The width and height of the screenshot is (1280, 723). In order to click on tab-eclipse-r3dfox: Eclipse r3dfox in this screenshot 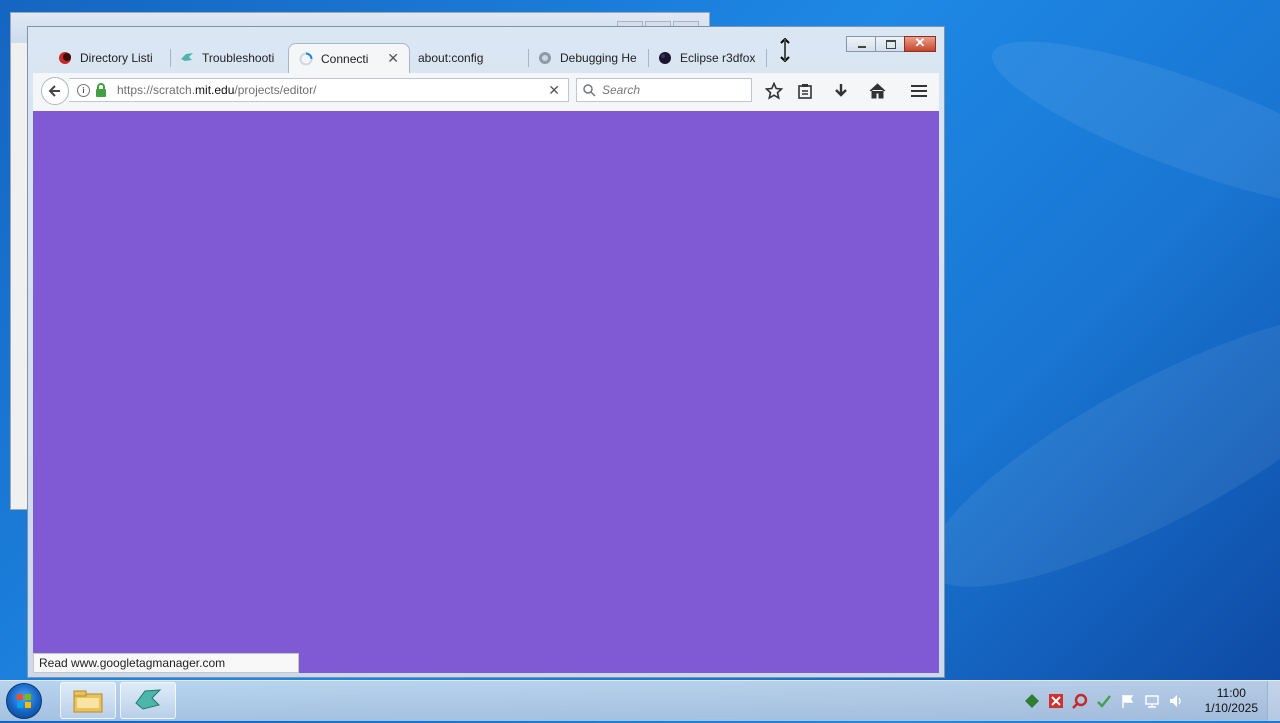, I will do `click(708, 58)`.